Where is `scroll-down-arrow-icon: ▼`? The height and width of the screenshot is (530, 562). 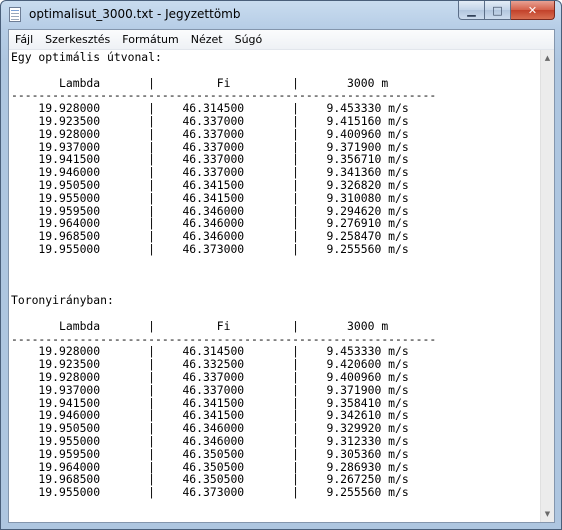 scroll-down-arrow-icon: ▼ is located at coordinates (547, 514).